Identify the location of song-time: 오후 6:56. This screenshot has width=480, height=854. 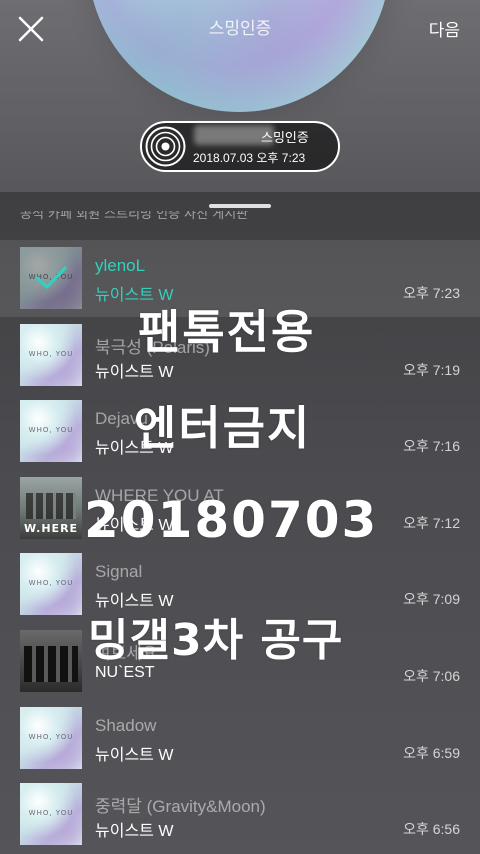
(431, 829).